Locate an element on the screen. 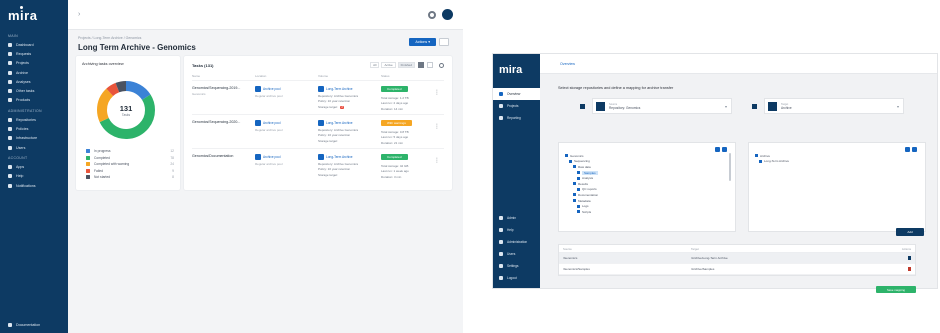 This screenshot has height=333, width=940. tree-node: Scripts is located at coordinates (647, 212).